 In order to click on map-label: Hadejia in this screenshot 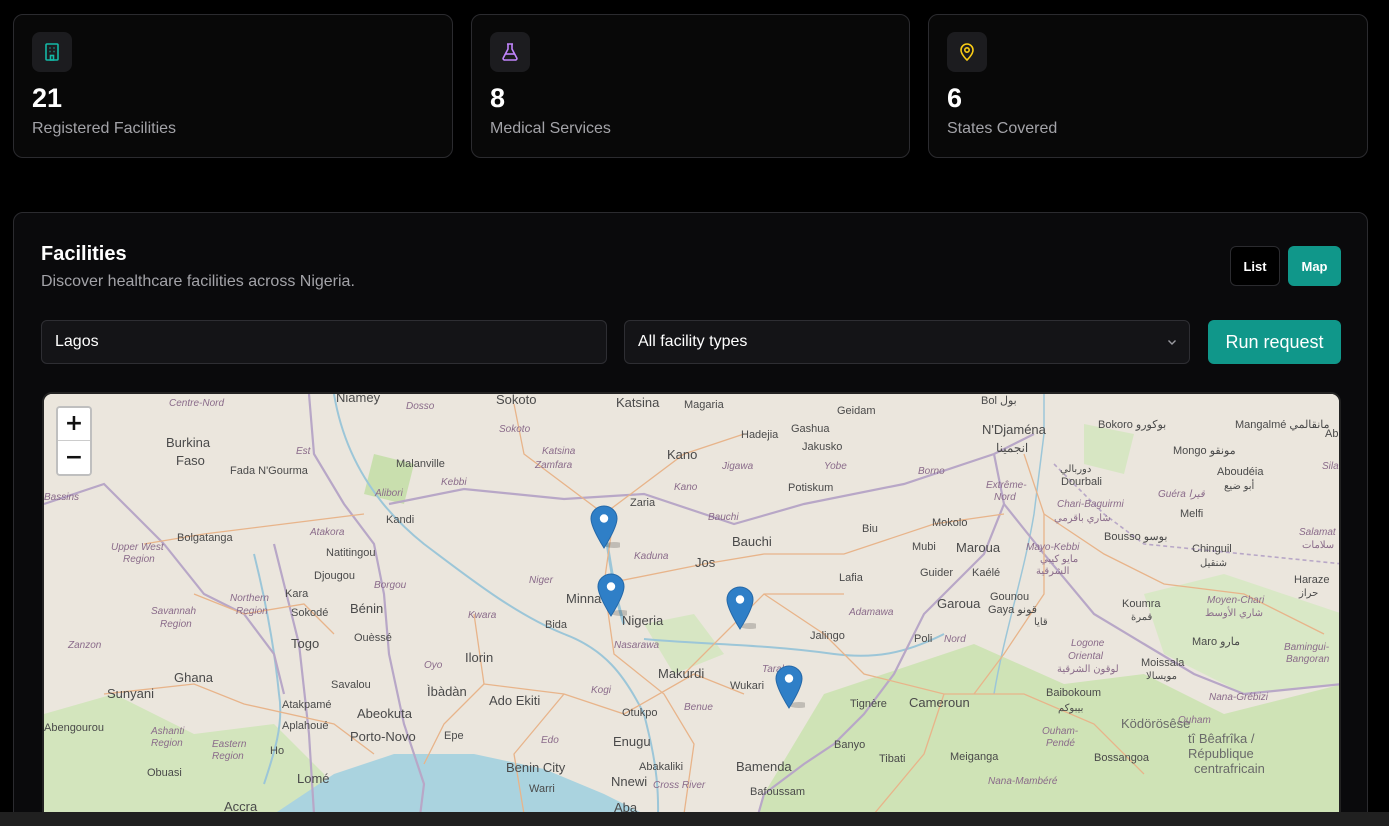, I will do `click(760, 435)`.